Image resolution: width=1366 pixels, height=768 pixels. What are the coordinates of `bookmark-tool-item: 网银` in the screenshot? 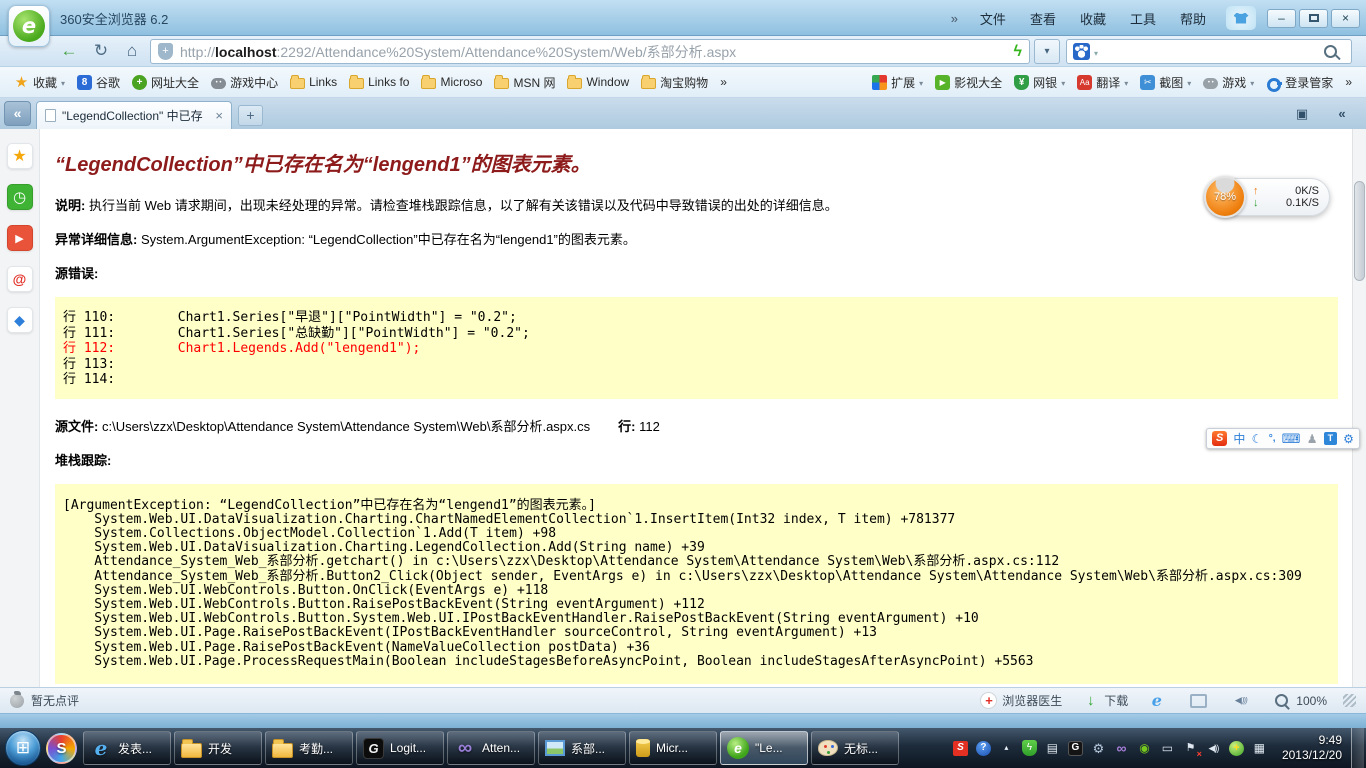 It's located at (1039, 82).